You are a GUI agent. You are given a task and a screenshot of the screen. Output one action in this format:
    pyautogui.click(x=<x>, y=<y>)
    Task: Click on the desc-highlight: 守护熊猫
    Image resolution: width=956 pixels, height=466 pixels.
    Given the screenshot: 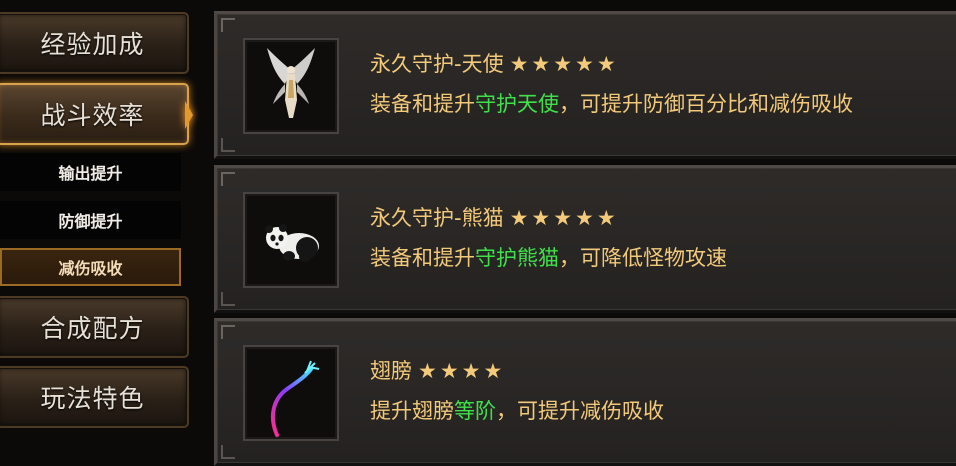 What is the action you would take?
    pyautogui.click(x=517, y=258)
    